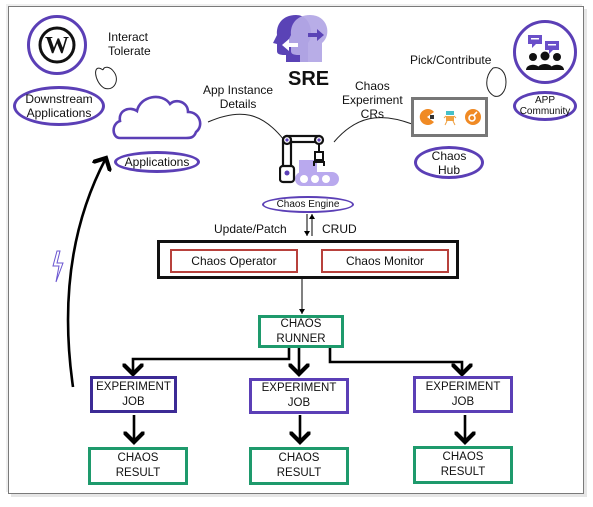 This screenshot has width=593, height=507. What do you see at coordinates (372, 86) in the screenshot?
I see `chaos-cr-text-1: Chaos` at bounding box center [372, 86].